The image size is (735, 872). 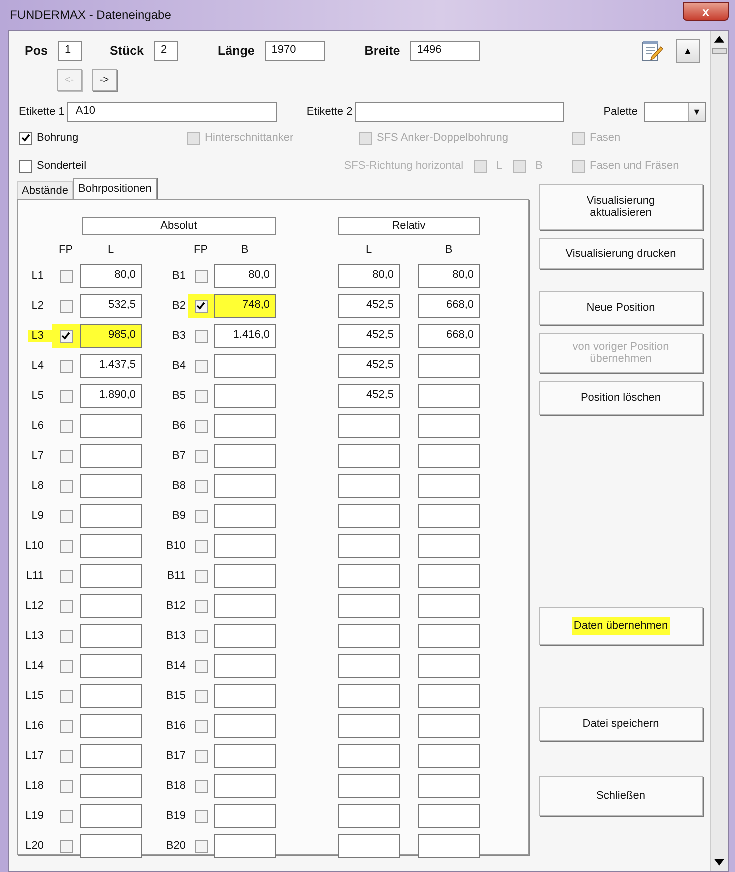 What do you see at coordinates (621, 626) in the screenshot?
I see `action-button: Daten übernehmen` at bounding box center [621, 626].